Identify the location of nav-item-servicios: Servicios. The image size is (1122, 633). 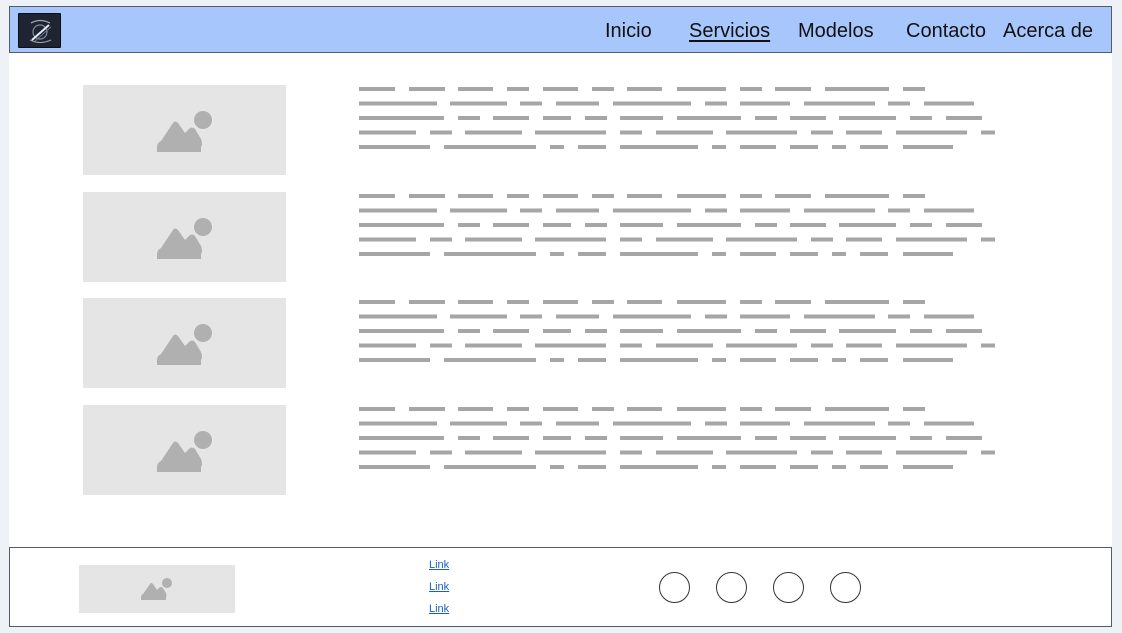
(729, 31).